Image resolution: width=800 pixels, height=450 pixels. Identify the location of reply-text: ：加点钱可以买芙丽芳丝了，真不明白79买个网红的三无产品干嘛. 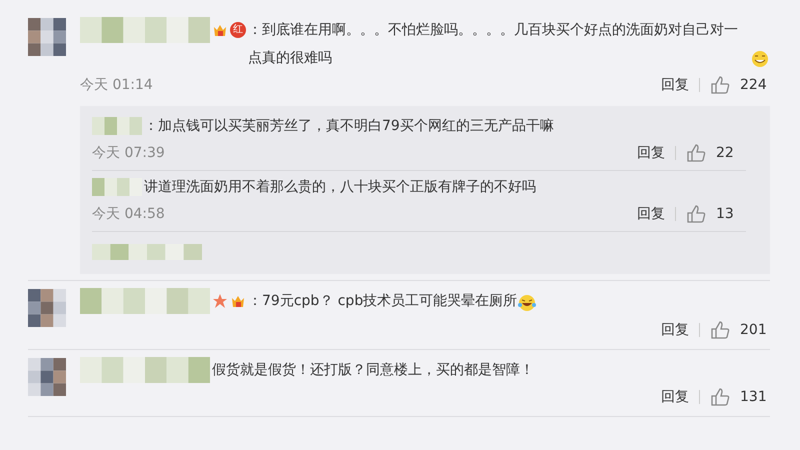
(349, 126).